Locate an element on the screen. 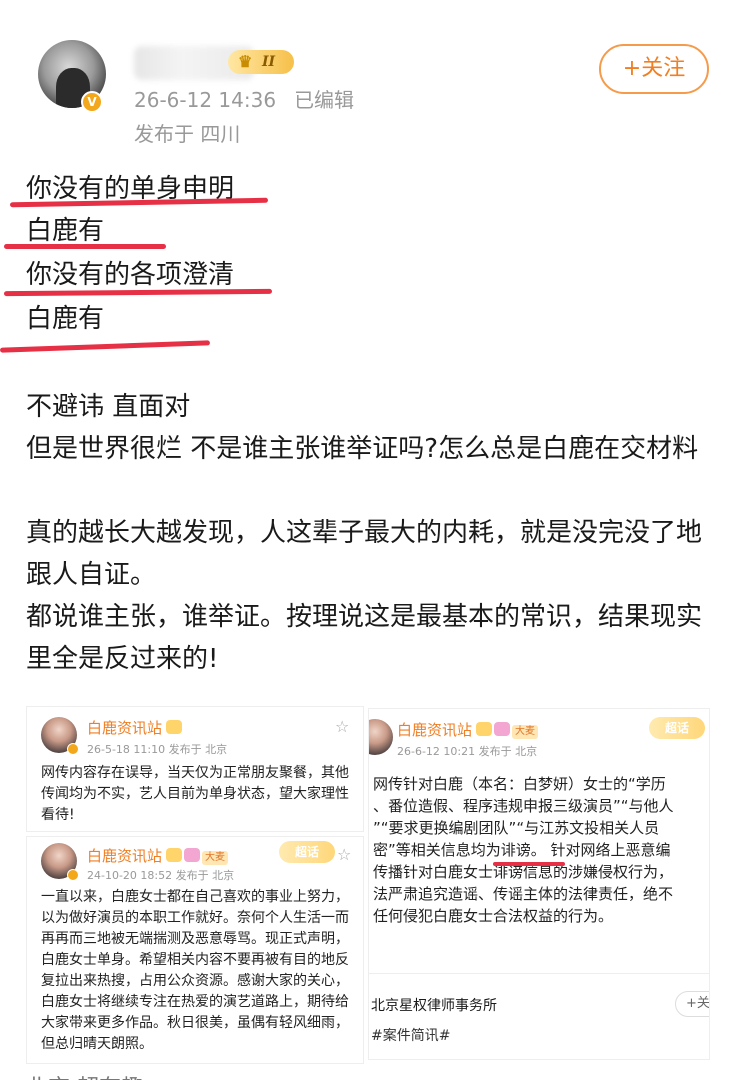 The width and height of the screenshot is (736, 1080). text-line: ”“要求更换编剧团队”“与江苏文投相关人员 is located at coordinates (516, 828).